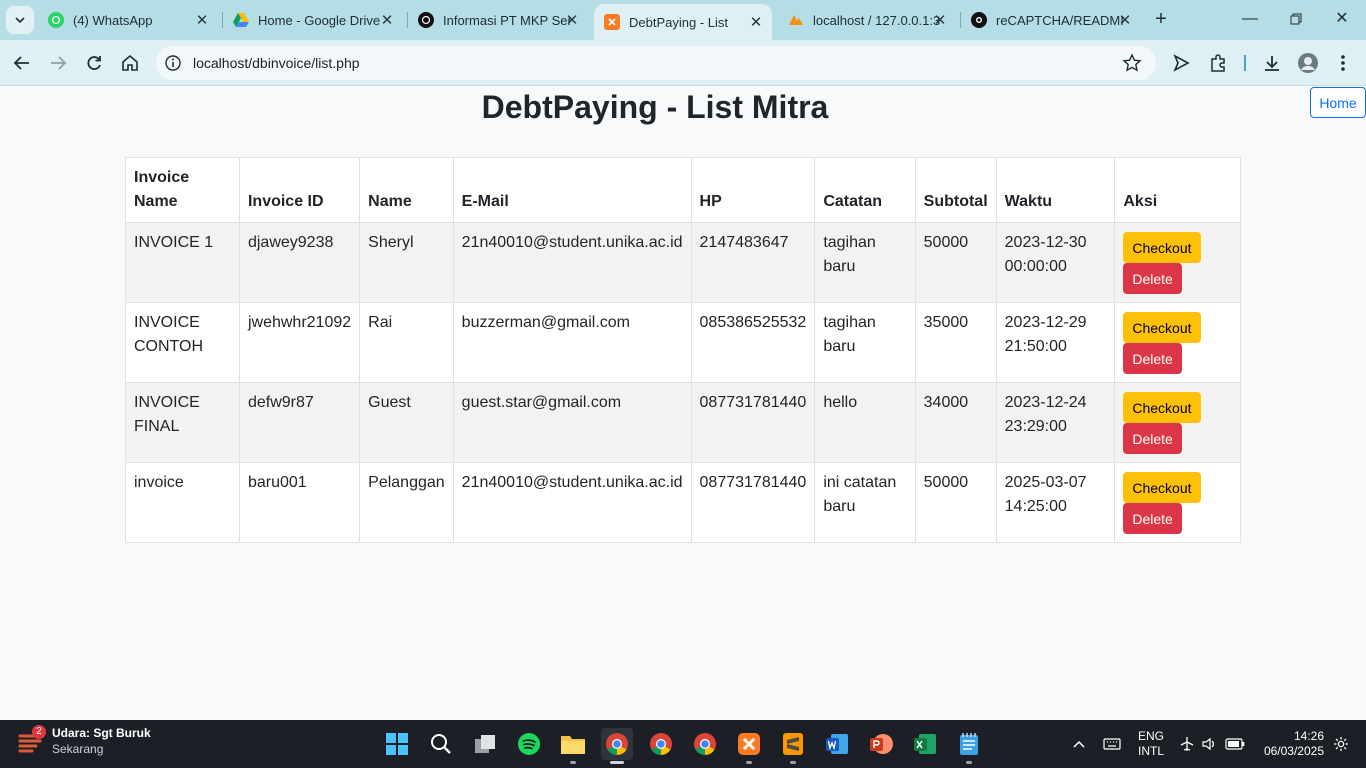 This screenshot has width=1366, height=768. I want to click on subtotal-cell: 34000, so click(955, 422).